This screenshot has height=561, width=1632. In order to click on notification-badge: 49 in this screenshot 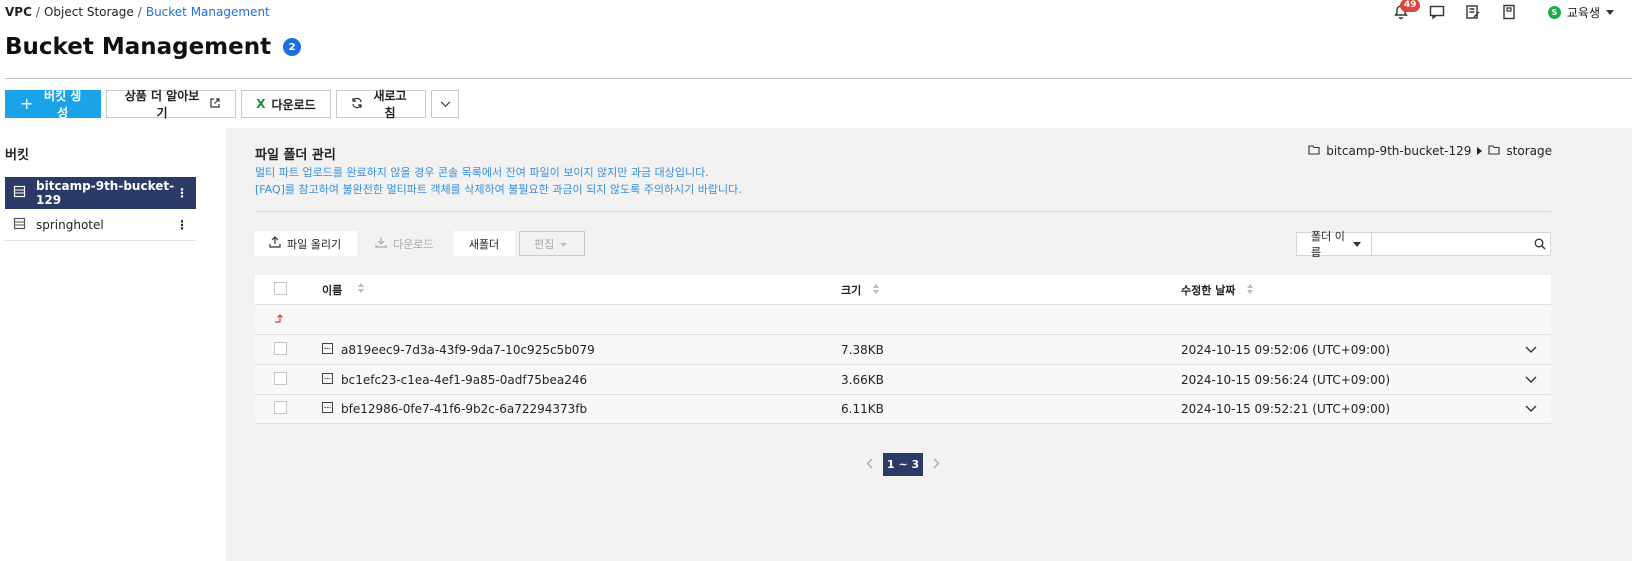, I will do `click(1410, 6)`.